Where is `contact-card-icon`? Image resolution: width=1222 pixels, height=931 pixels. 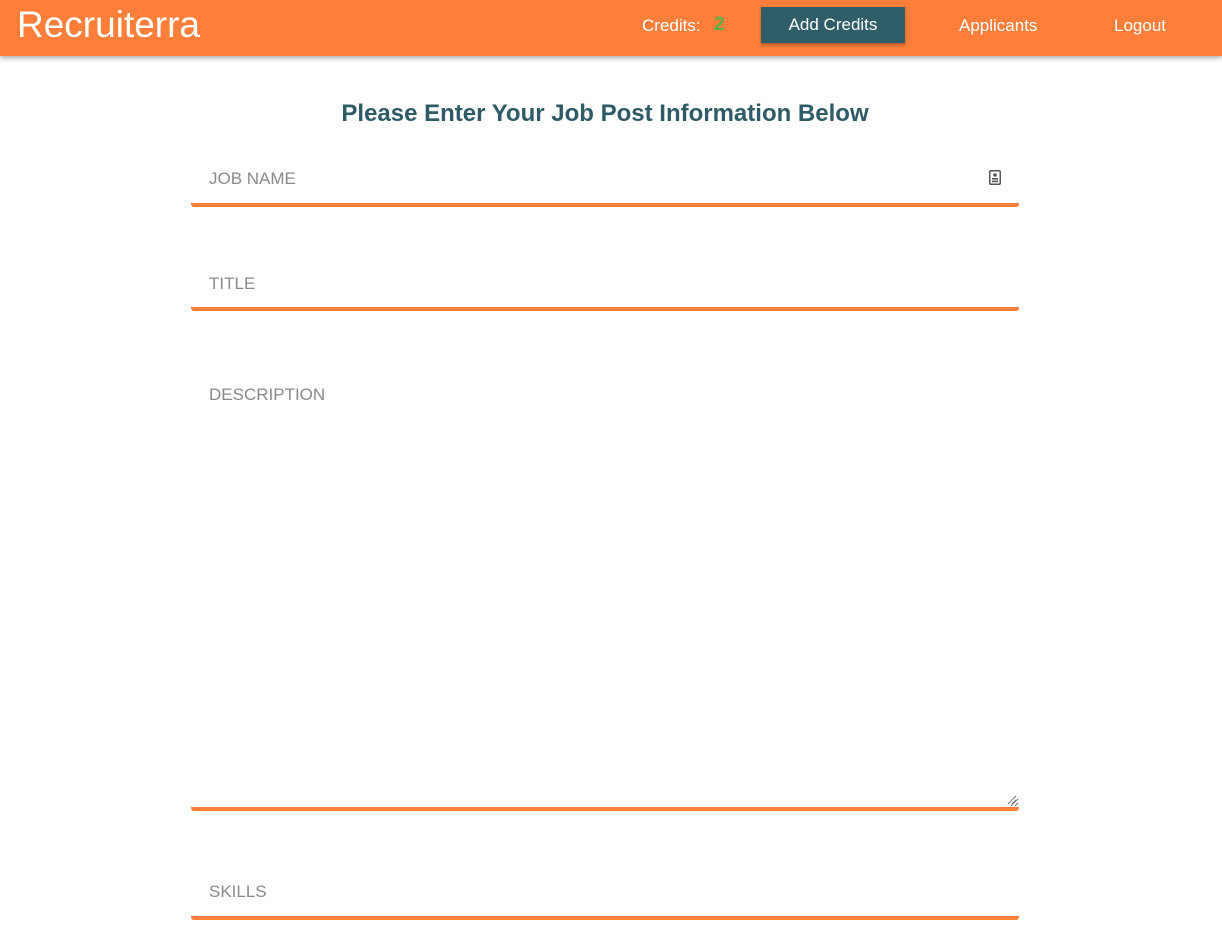 contact-card-icon is located at coordinates (995, 177).